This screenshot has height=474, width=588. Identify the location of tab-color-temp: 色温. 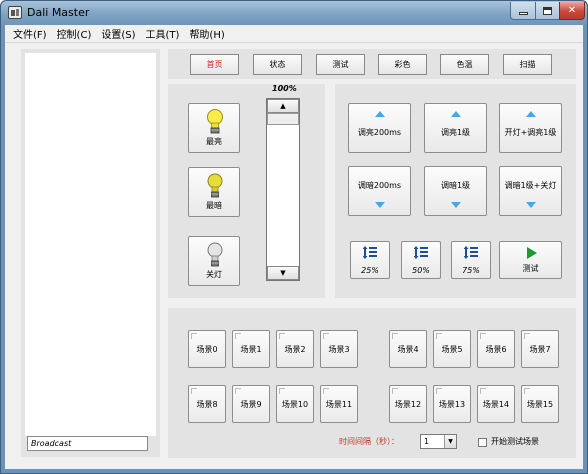
(464, 64).